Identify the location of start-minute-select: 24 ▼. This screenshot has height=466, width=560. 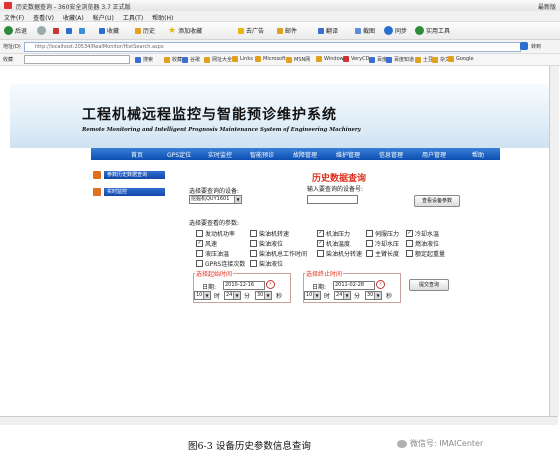
(232, 295).